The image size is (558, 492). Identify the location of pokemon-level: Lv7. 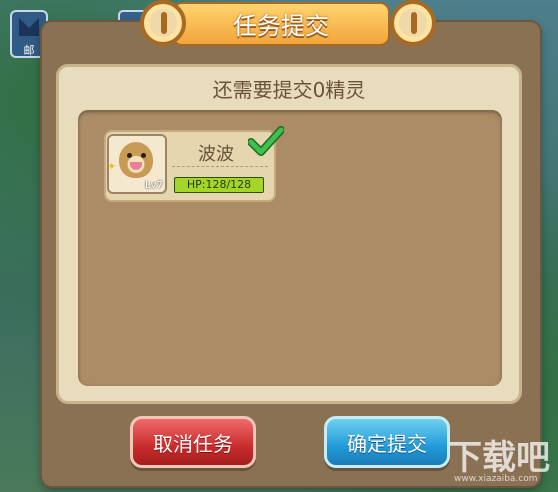
(154, 185).